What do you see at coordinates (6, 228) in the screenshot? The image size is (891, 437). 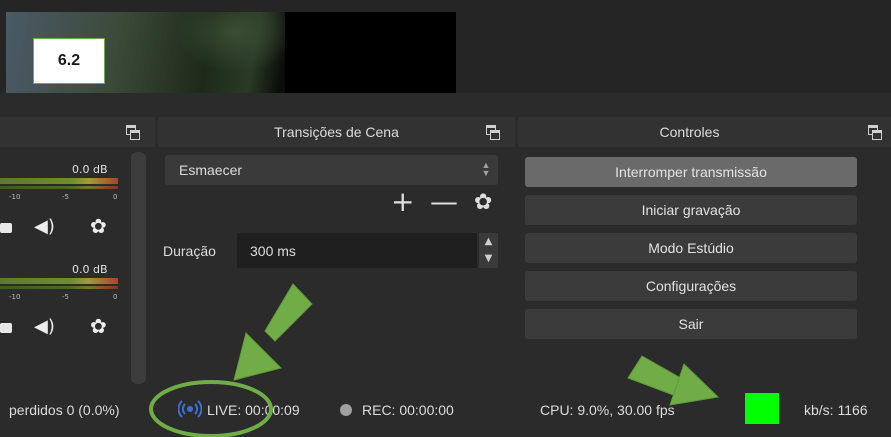 I see `track-1-volume-slider` at bounding box center [6, 228].